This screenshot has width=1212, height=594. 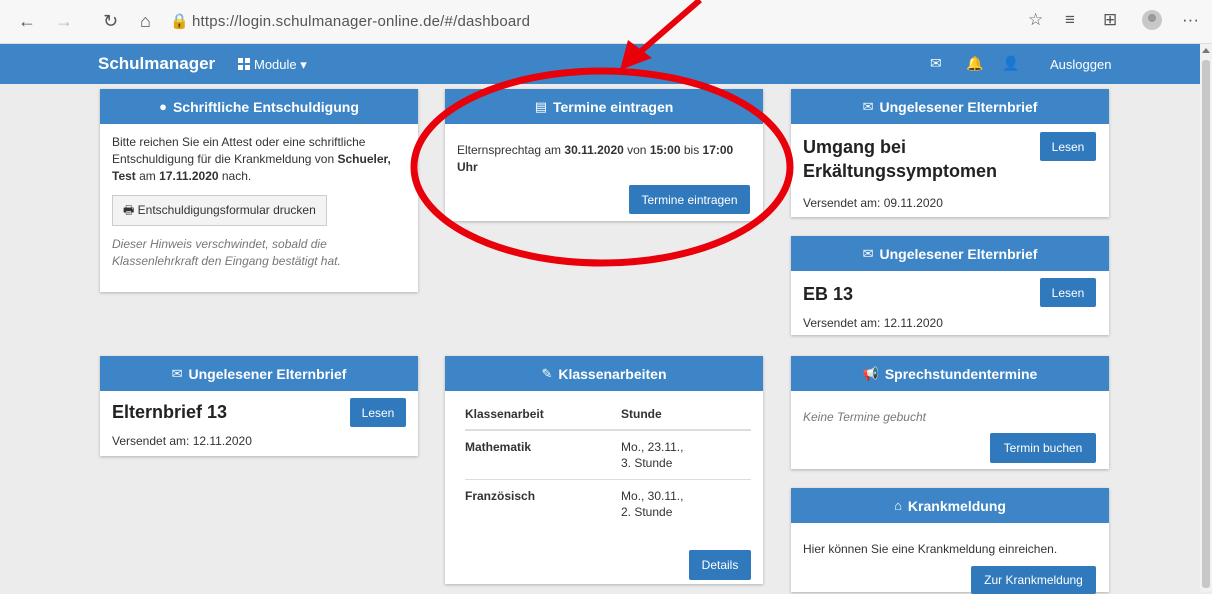 What do you see at coordinates (1206, 324) in the screenshot?
I see `scrollbar-thumb` at bounding box center [1206, 324].